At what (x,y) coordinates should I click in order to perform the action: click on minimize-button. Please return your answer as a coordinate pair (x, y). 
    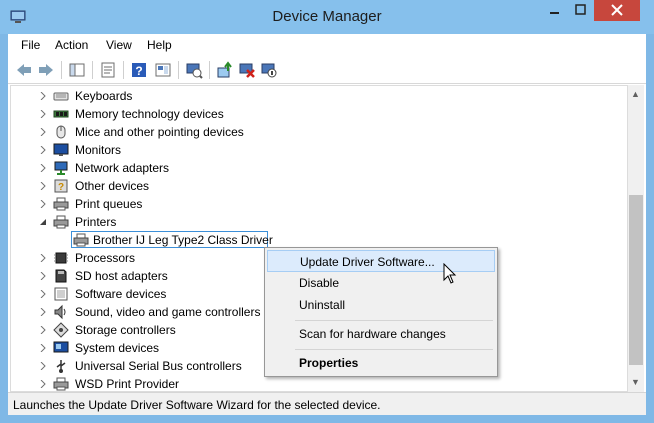
    Looking at the image, I should click on (554, 10).